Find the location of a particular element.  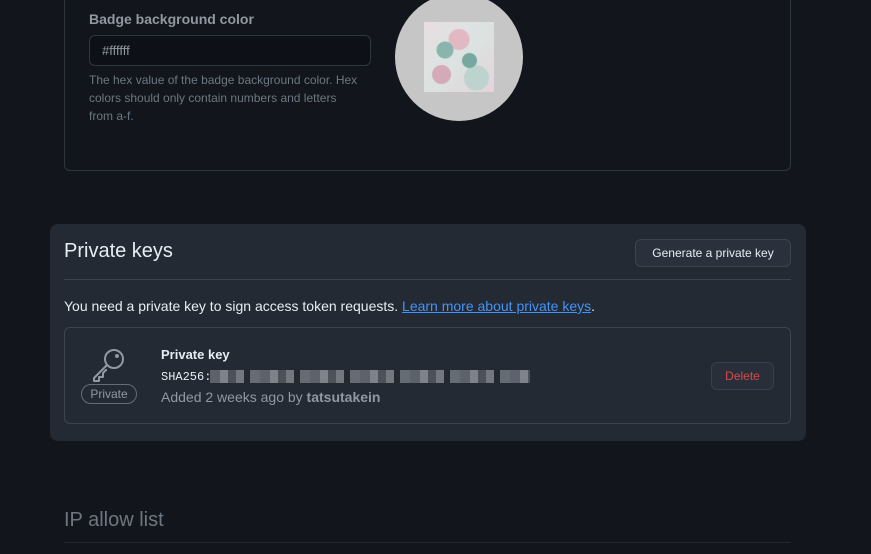

badge-color-label: Badge background color is located at coordinates (171, 19).